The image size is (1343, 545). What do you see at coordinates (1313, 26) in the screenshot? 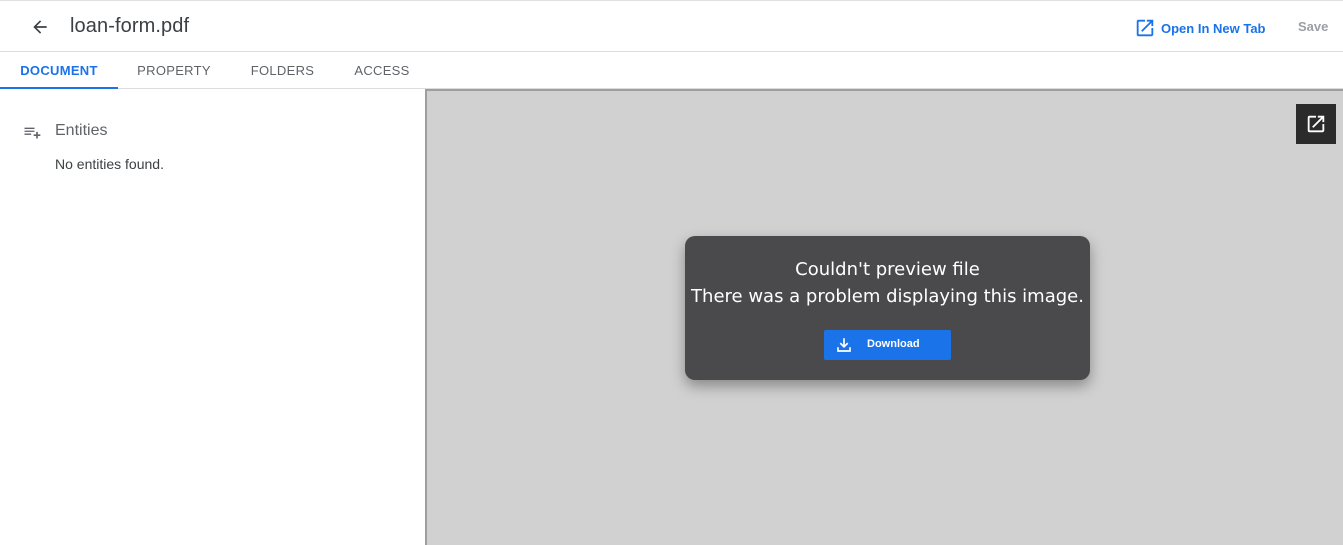
I see `save-button: Save` at bounding box center [1313, 26].